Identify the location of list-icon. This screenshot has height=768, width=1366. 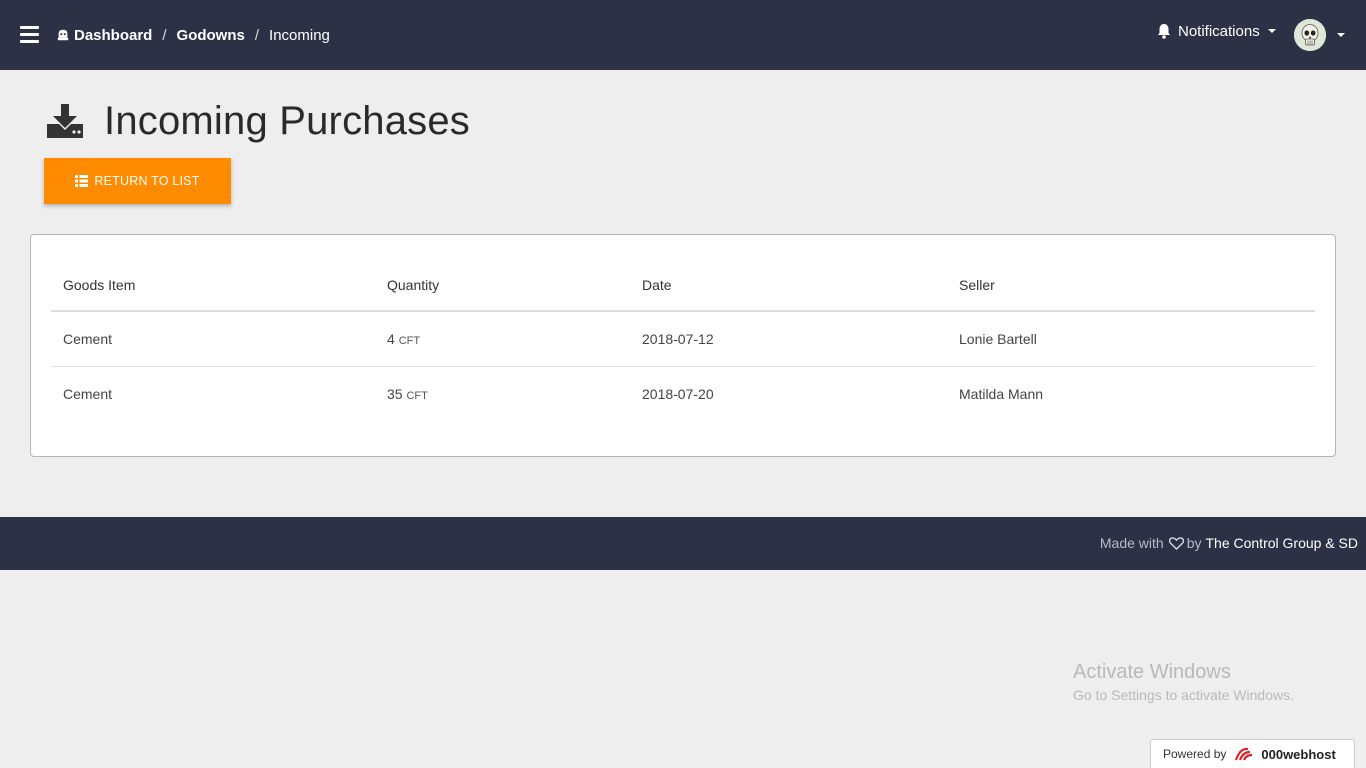
(82, 181).